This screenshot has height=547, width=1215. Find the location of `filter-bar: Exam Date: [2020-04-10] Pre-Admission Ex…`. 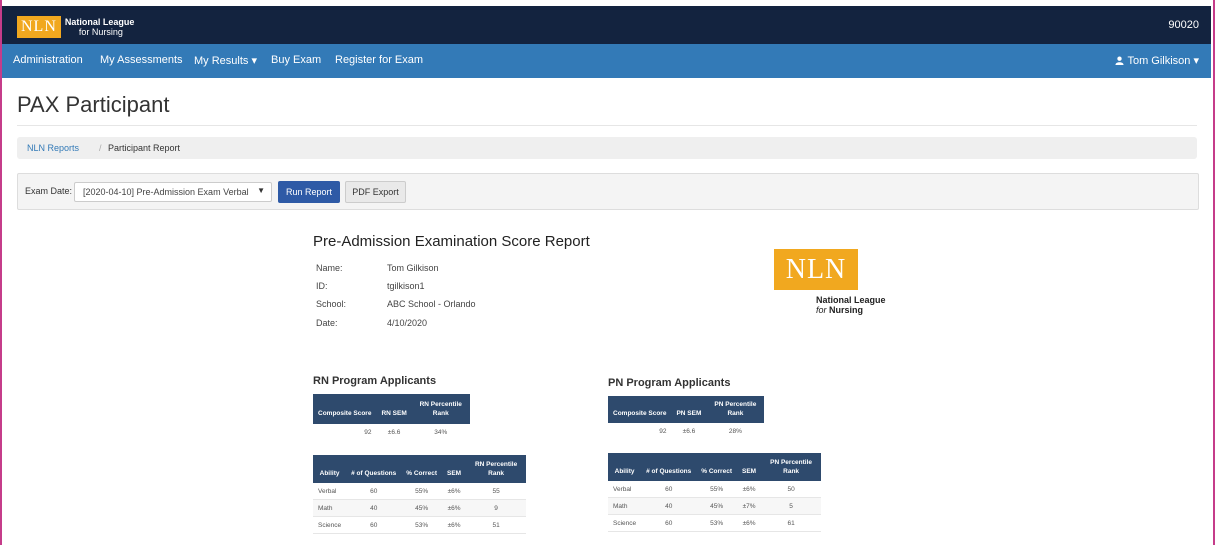

filter-bar: Exam Date: [2020-04-10] Pre-Admission Ex… is located at coordinates (608, 191).